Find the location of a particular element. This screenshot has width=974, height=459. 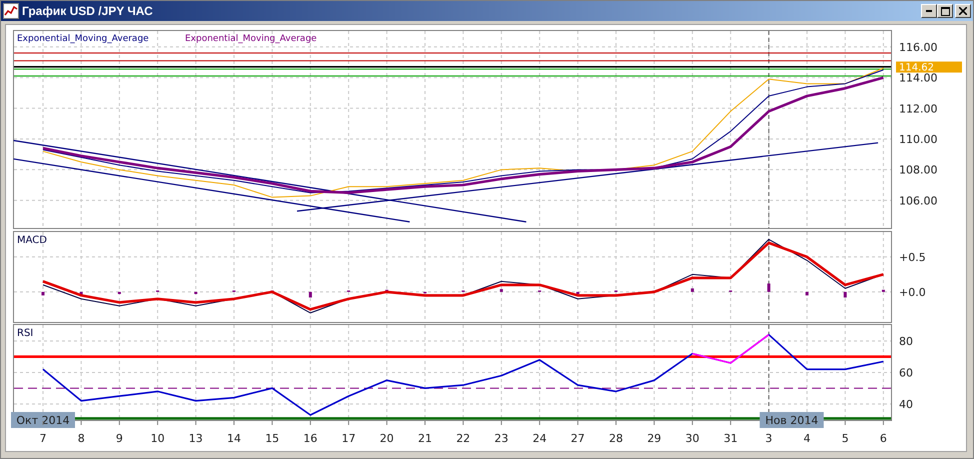

axis-label: +0.5 is located at coordinates (912, 257).